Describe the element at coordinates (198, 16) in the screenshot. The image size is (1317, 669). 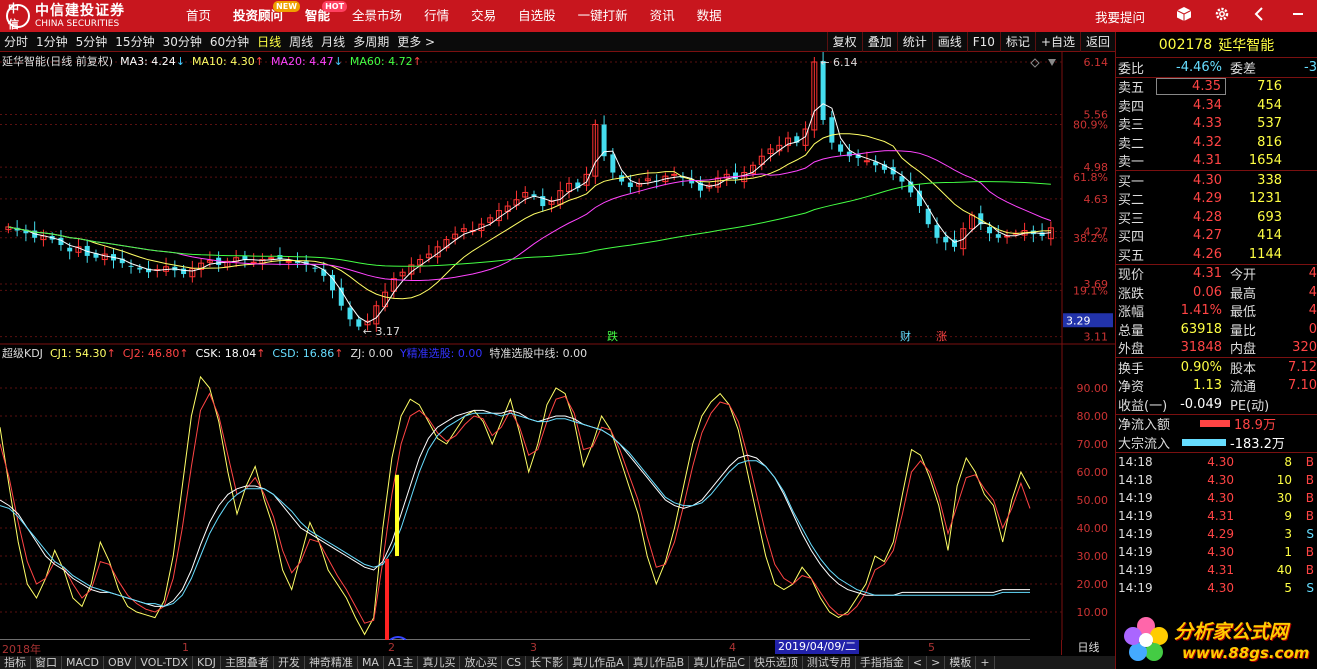
I see `nav-item: 首页` at that location.